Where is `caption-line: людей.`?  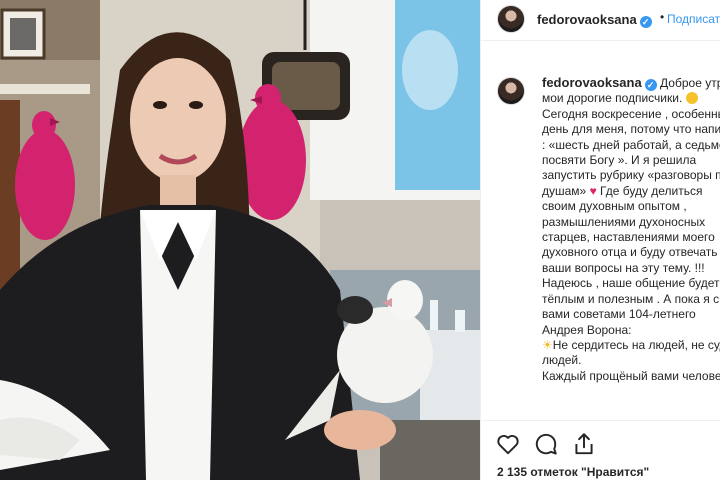 caption-line: людей. is located at coordinates (562, 360).